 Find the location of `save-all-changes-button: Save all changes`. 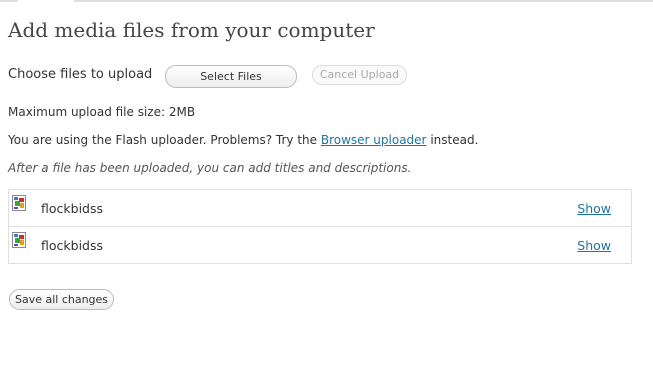

save-all-changes-button: Save all changes is located at coordinates (61, 299).